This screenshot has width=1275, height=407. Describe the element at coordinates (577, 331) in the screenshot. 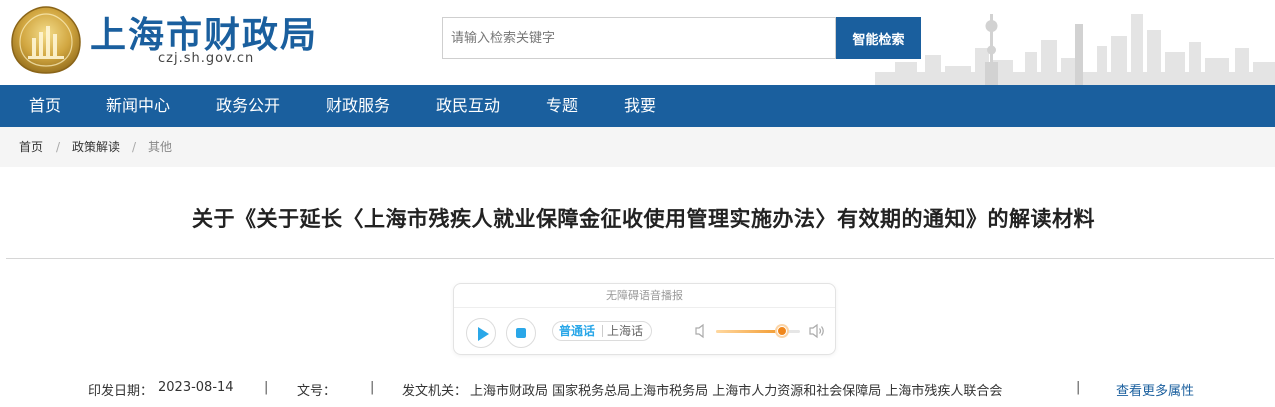

I see `language-mandarin: 普通话` at that location.